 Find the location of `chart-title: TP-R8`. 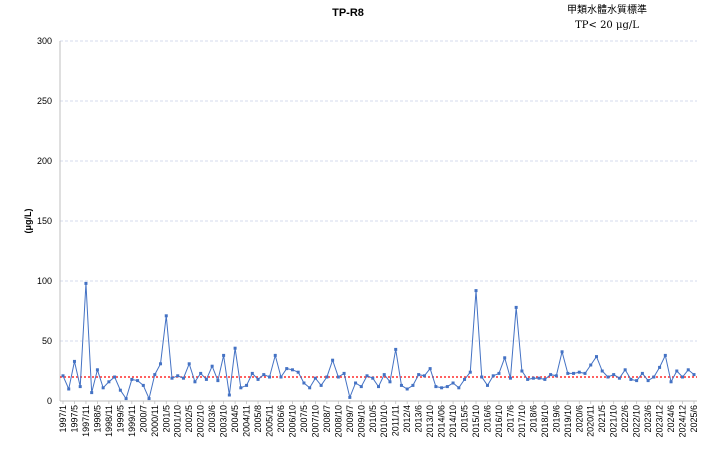

chart-title: TP-R8 is located at coordinates (348, 13).